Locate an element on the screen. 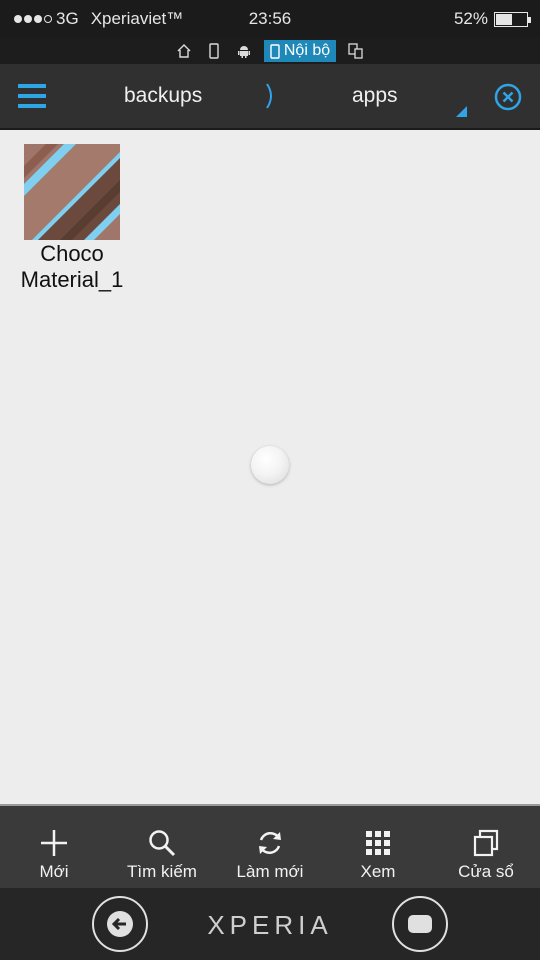  home-button is located at coordinates (420, 924).